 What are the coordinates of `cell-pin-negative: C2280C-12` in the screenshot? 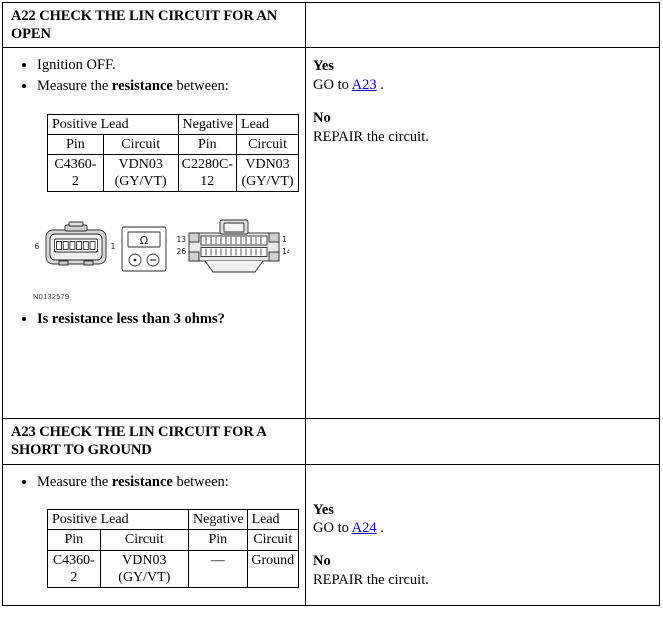 It's located at (207, 173).